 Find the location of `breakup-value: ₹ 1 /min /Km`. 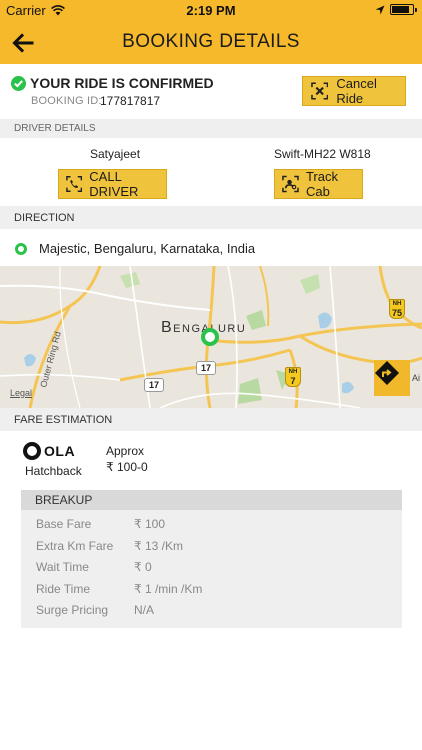

breakup-value: ₹ 1 /min /Km is located at coordinates (168, 589).